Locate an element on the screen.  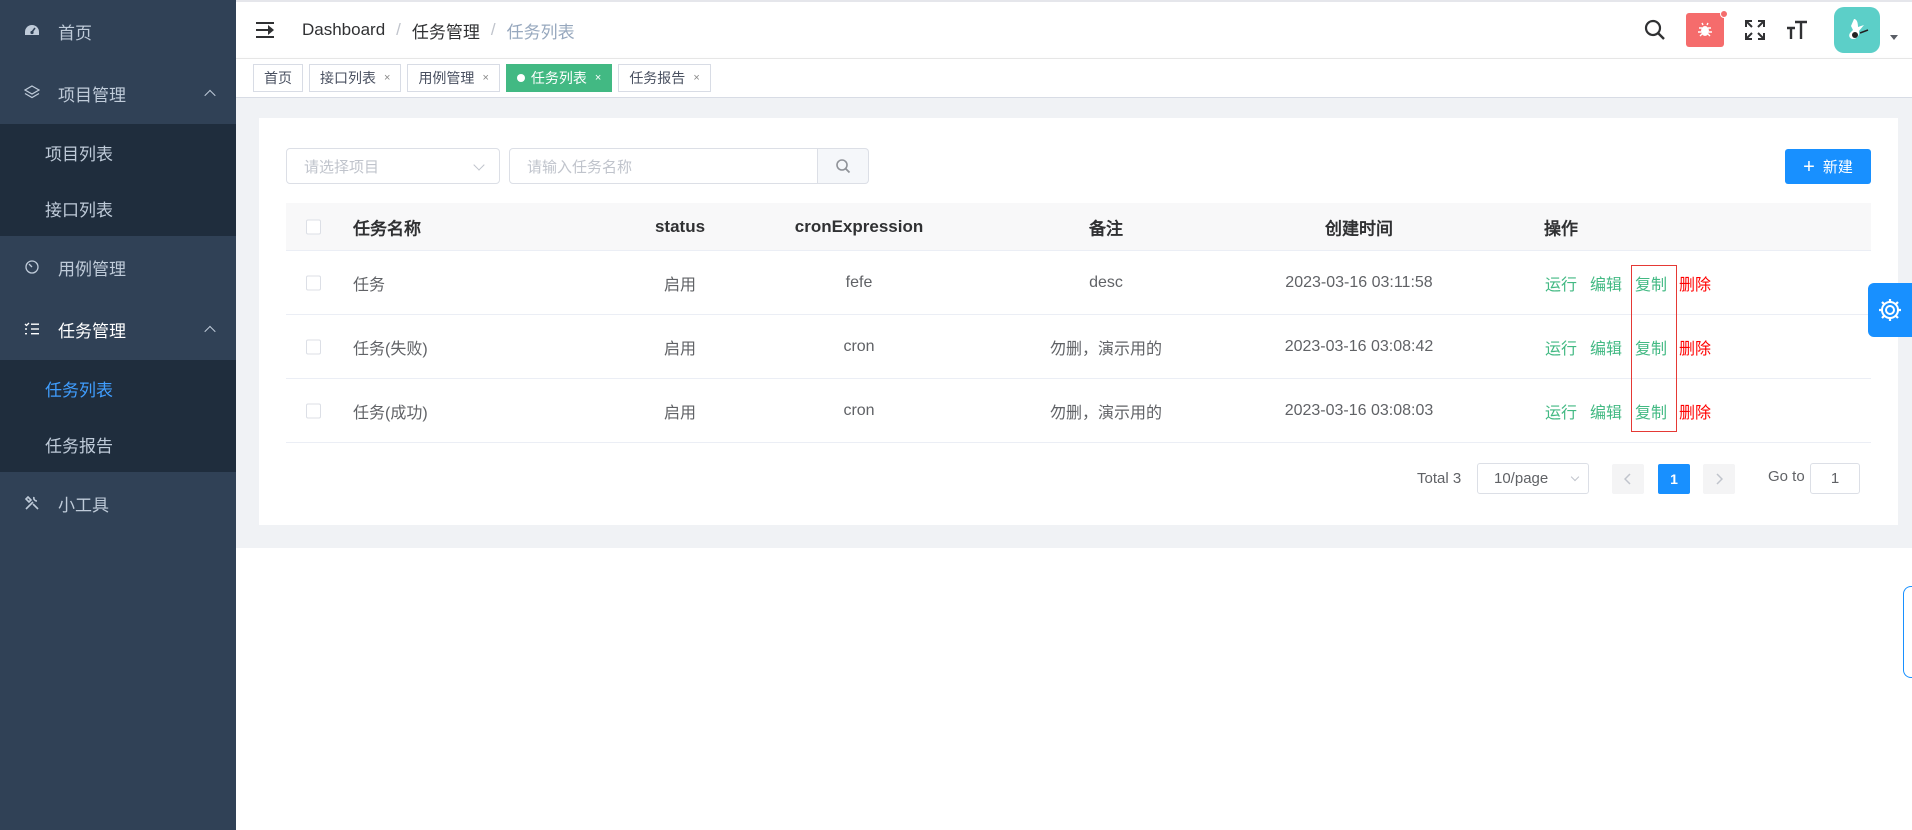
task-name-input: 请输入任务名称 is located at coordinates (663, 166).